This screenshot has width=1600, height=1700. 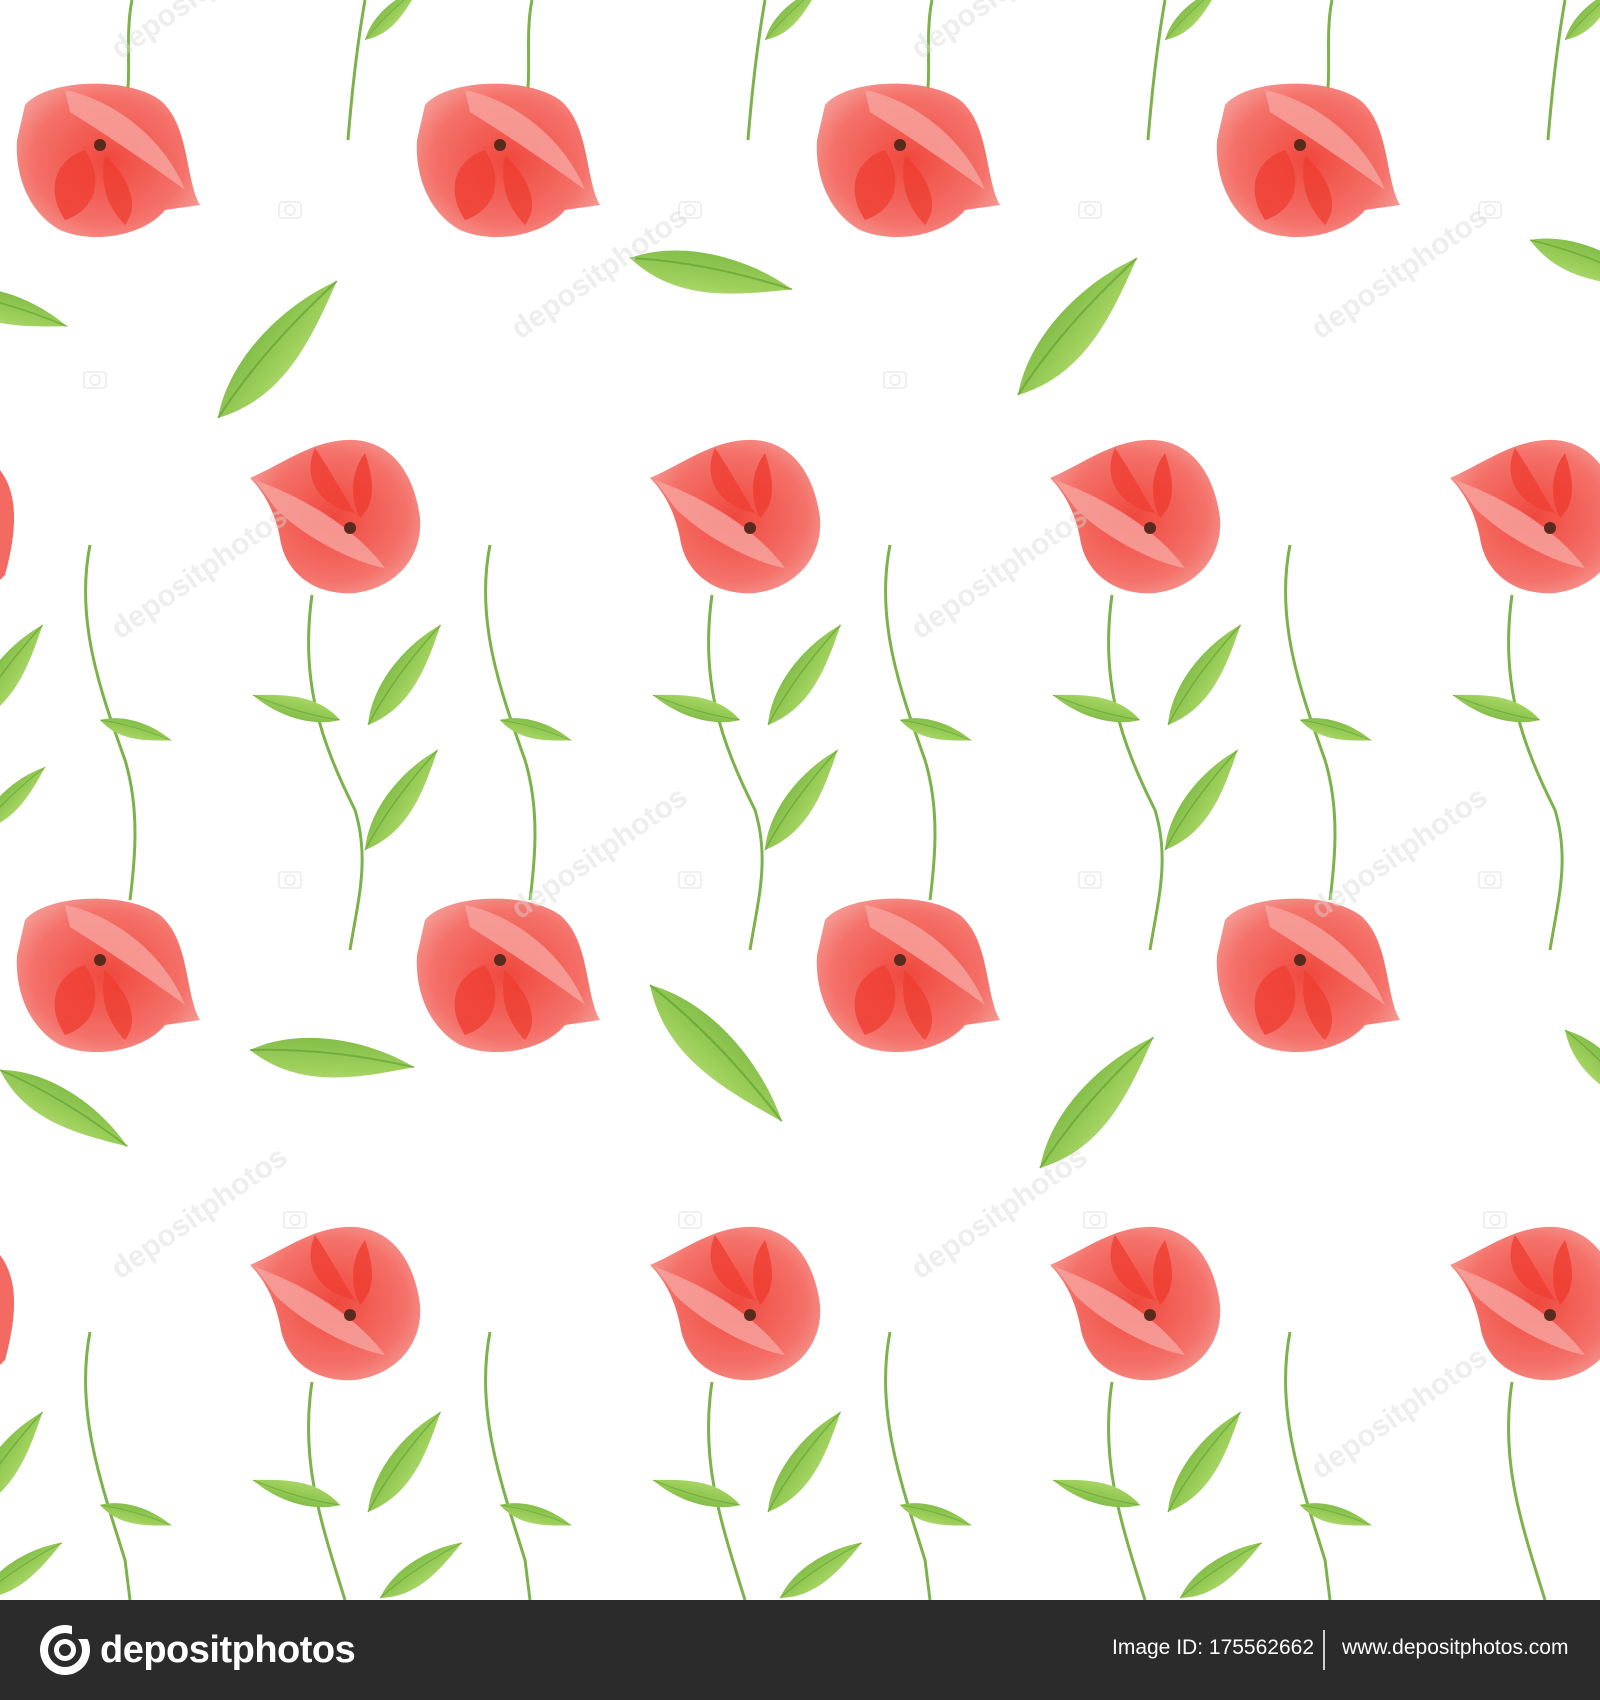 What do you see at coordinates (1261, 1647) in the screenshot?
I see `image-id-value: 175562662` at bounding box center [1261, 1647].